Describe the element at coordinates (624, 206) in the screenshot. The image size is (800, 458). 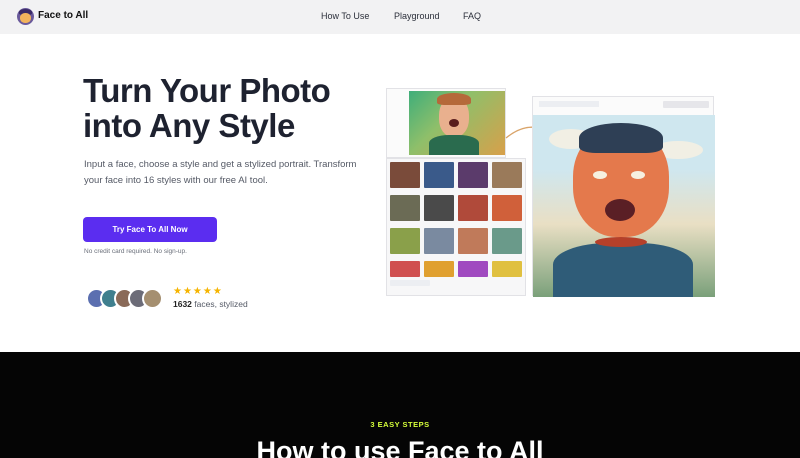
I see `result-image` at that location.